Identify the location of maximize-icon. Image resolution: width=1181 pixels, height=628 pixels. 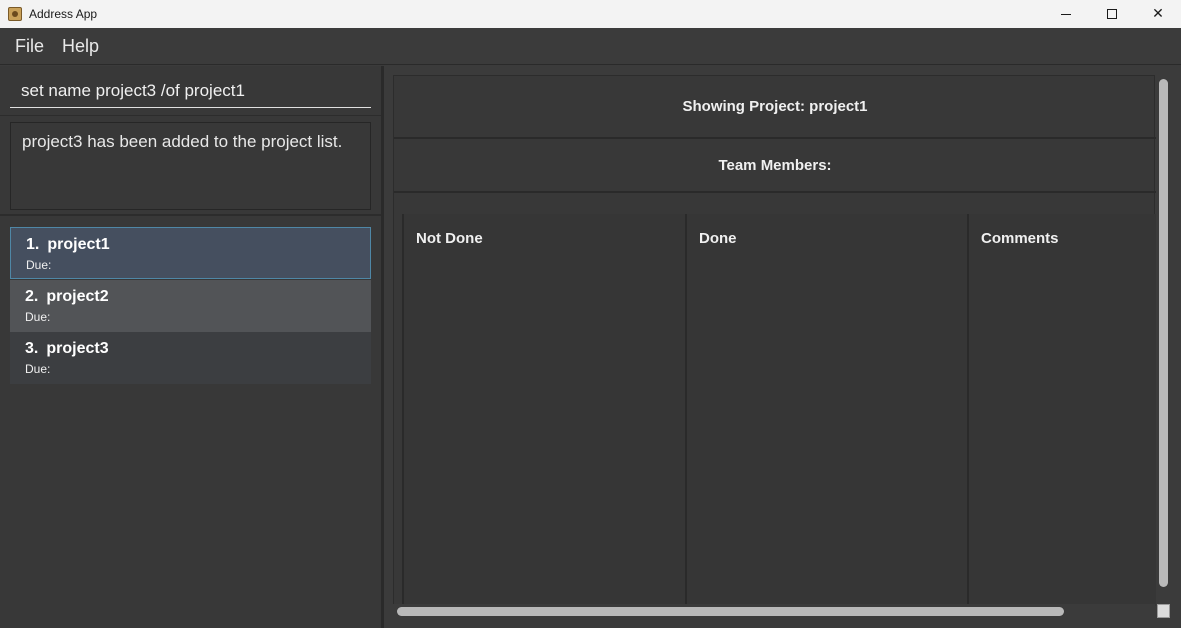
(1112, 14).